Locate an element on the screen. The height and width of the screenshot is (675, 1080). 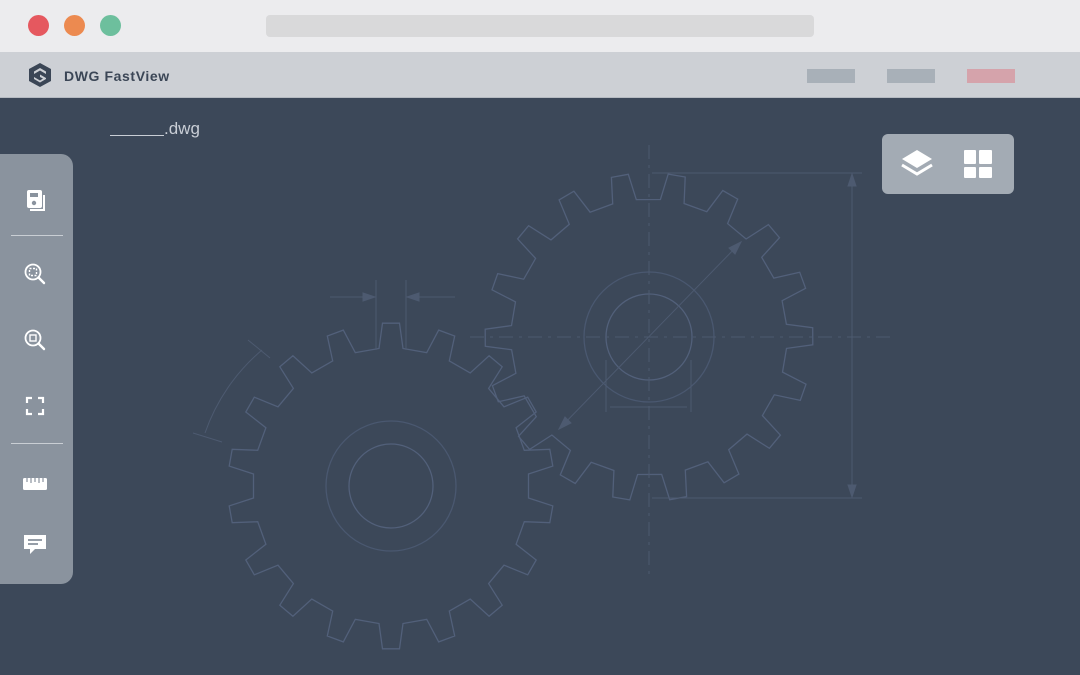
zoom-extents-icon is located at coordinates (35, 340).